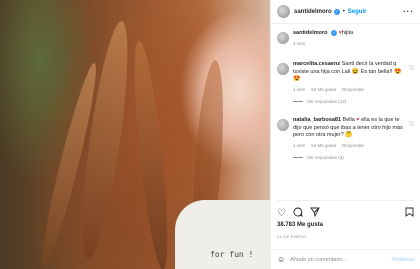 This screenshot has width=420, height=269. I want to click on caption-username: santidelmoro, so click(310, 33).